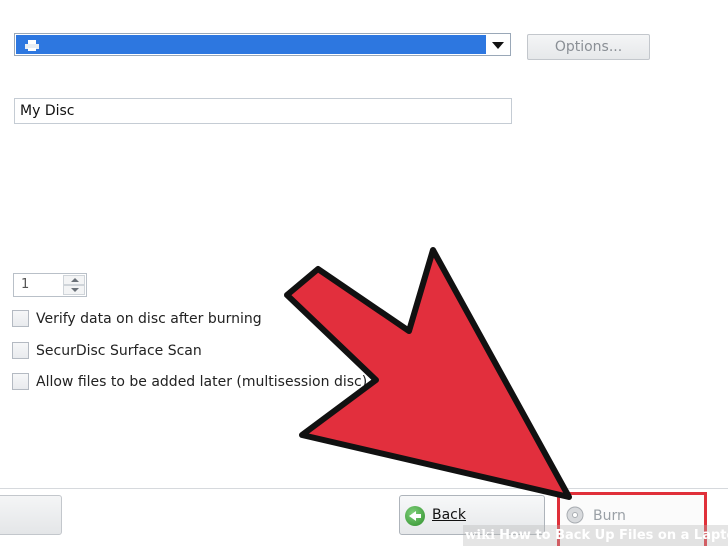 This screenshot has height=546, width=728. I want to click on previous-button, so click(31, 515).